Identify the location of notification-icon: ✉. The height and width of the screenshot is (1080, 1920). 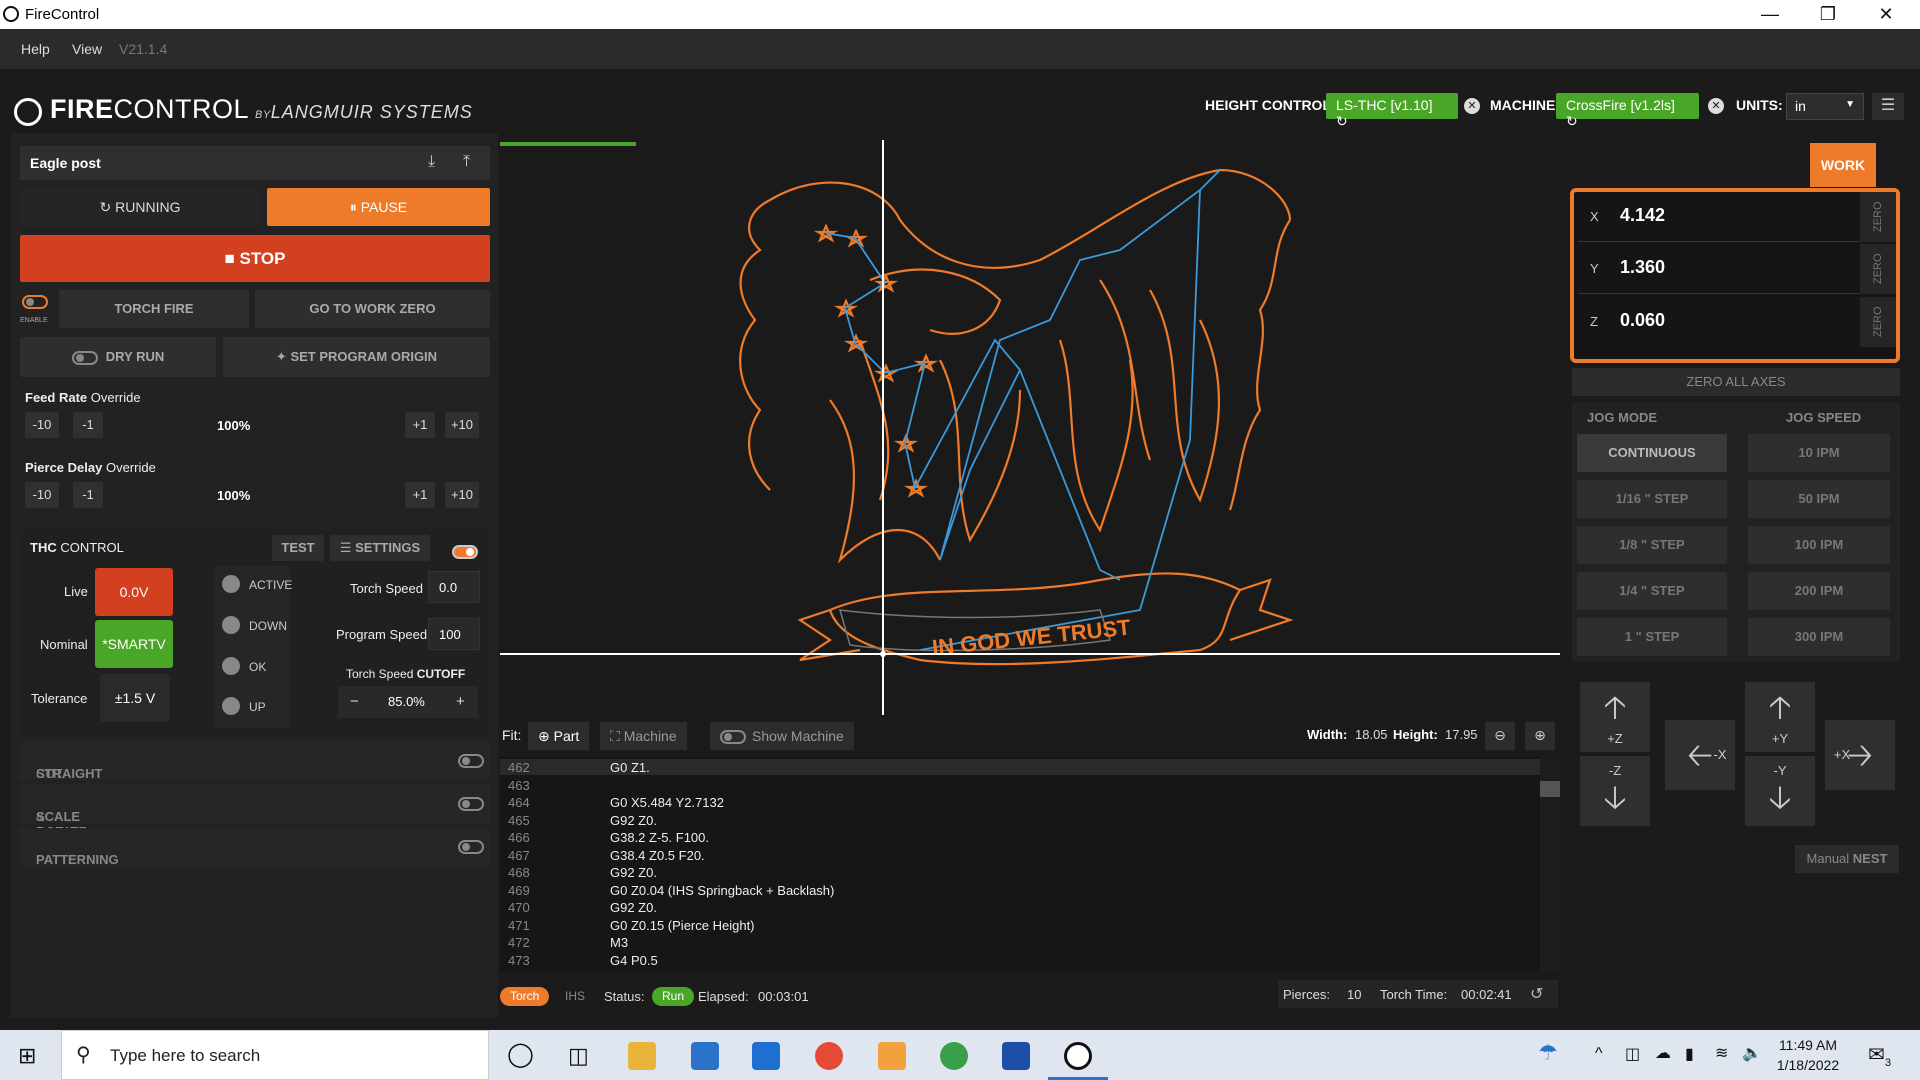
(1876, 1054).